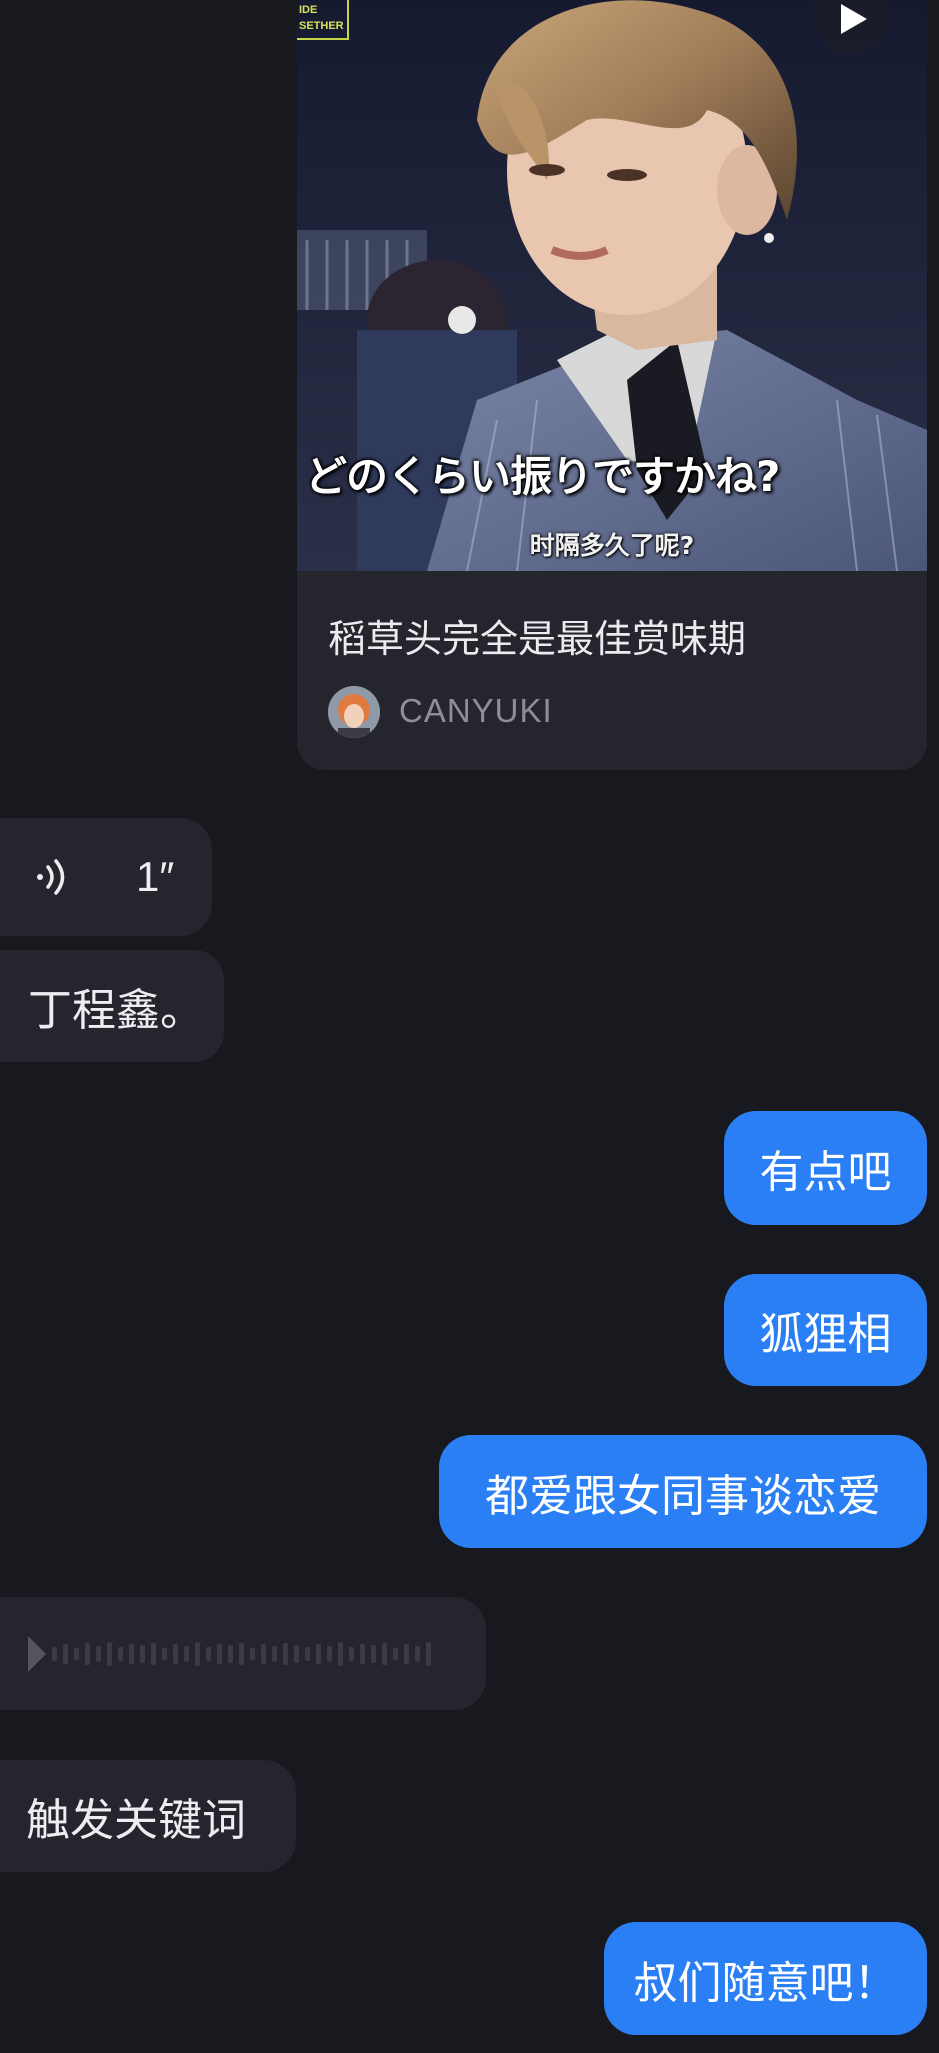  I want to click on message-text: 触发关键词, so click(136, 1820).